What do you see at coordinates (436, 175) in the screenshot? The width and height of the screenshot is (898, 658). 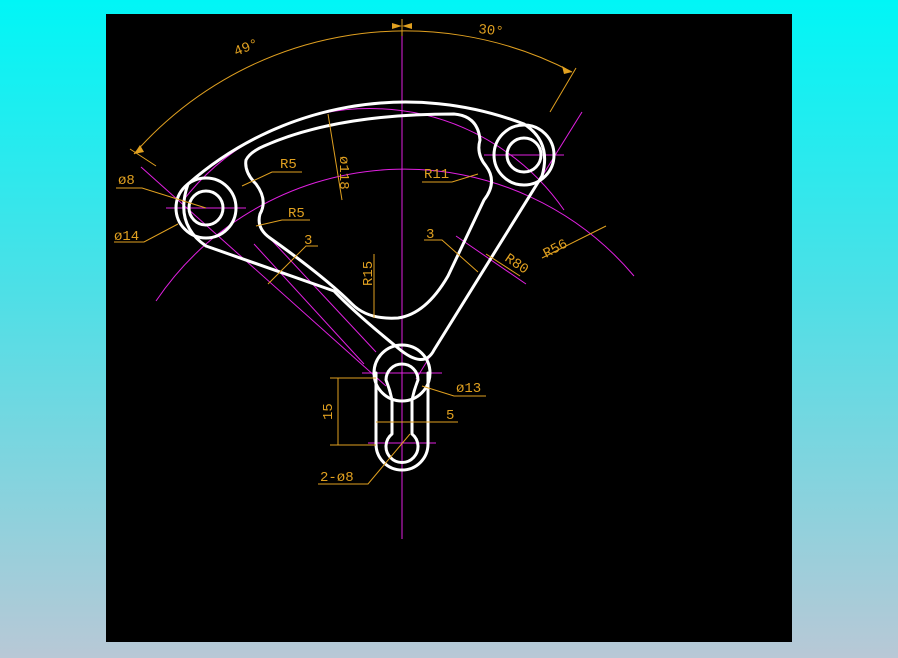 I see `r11-label: R11` at bounding box center [436, 175].